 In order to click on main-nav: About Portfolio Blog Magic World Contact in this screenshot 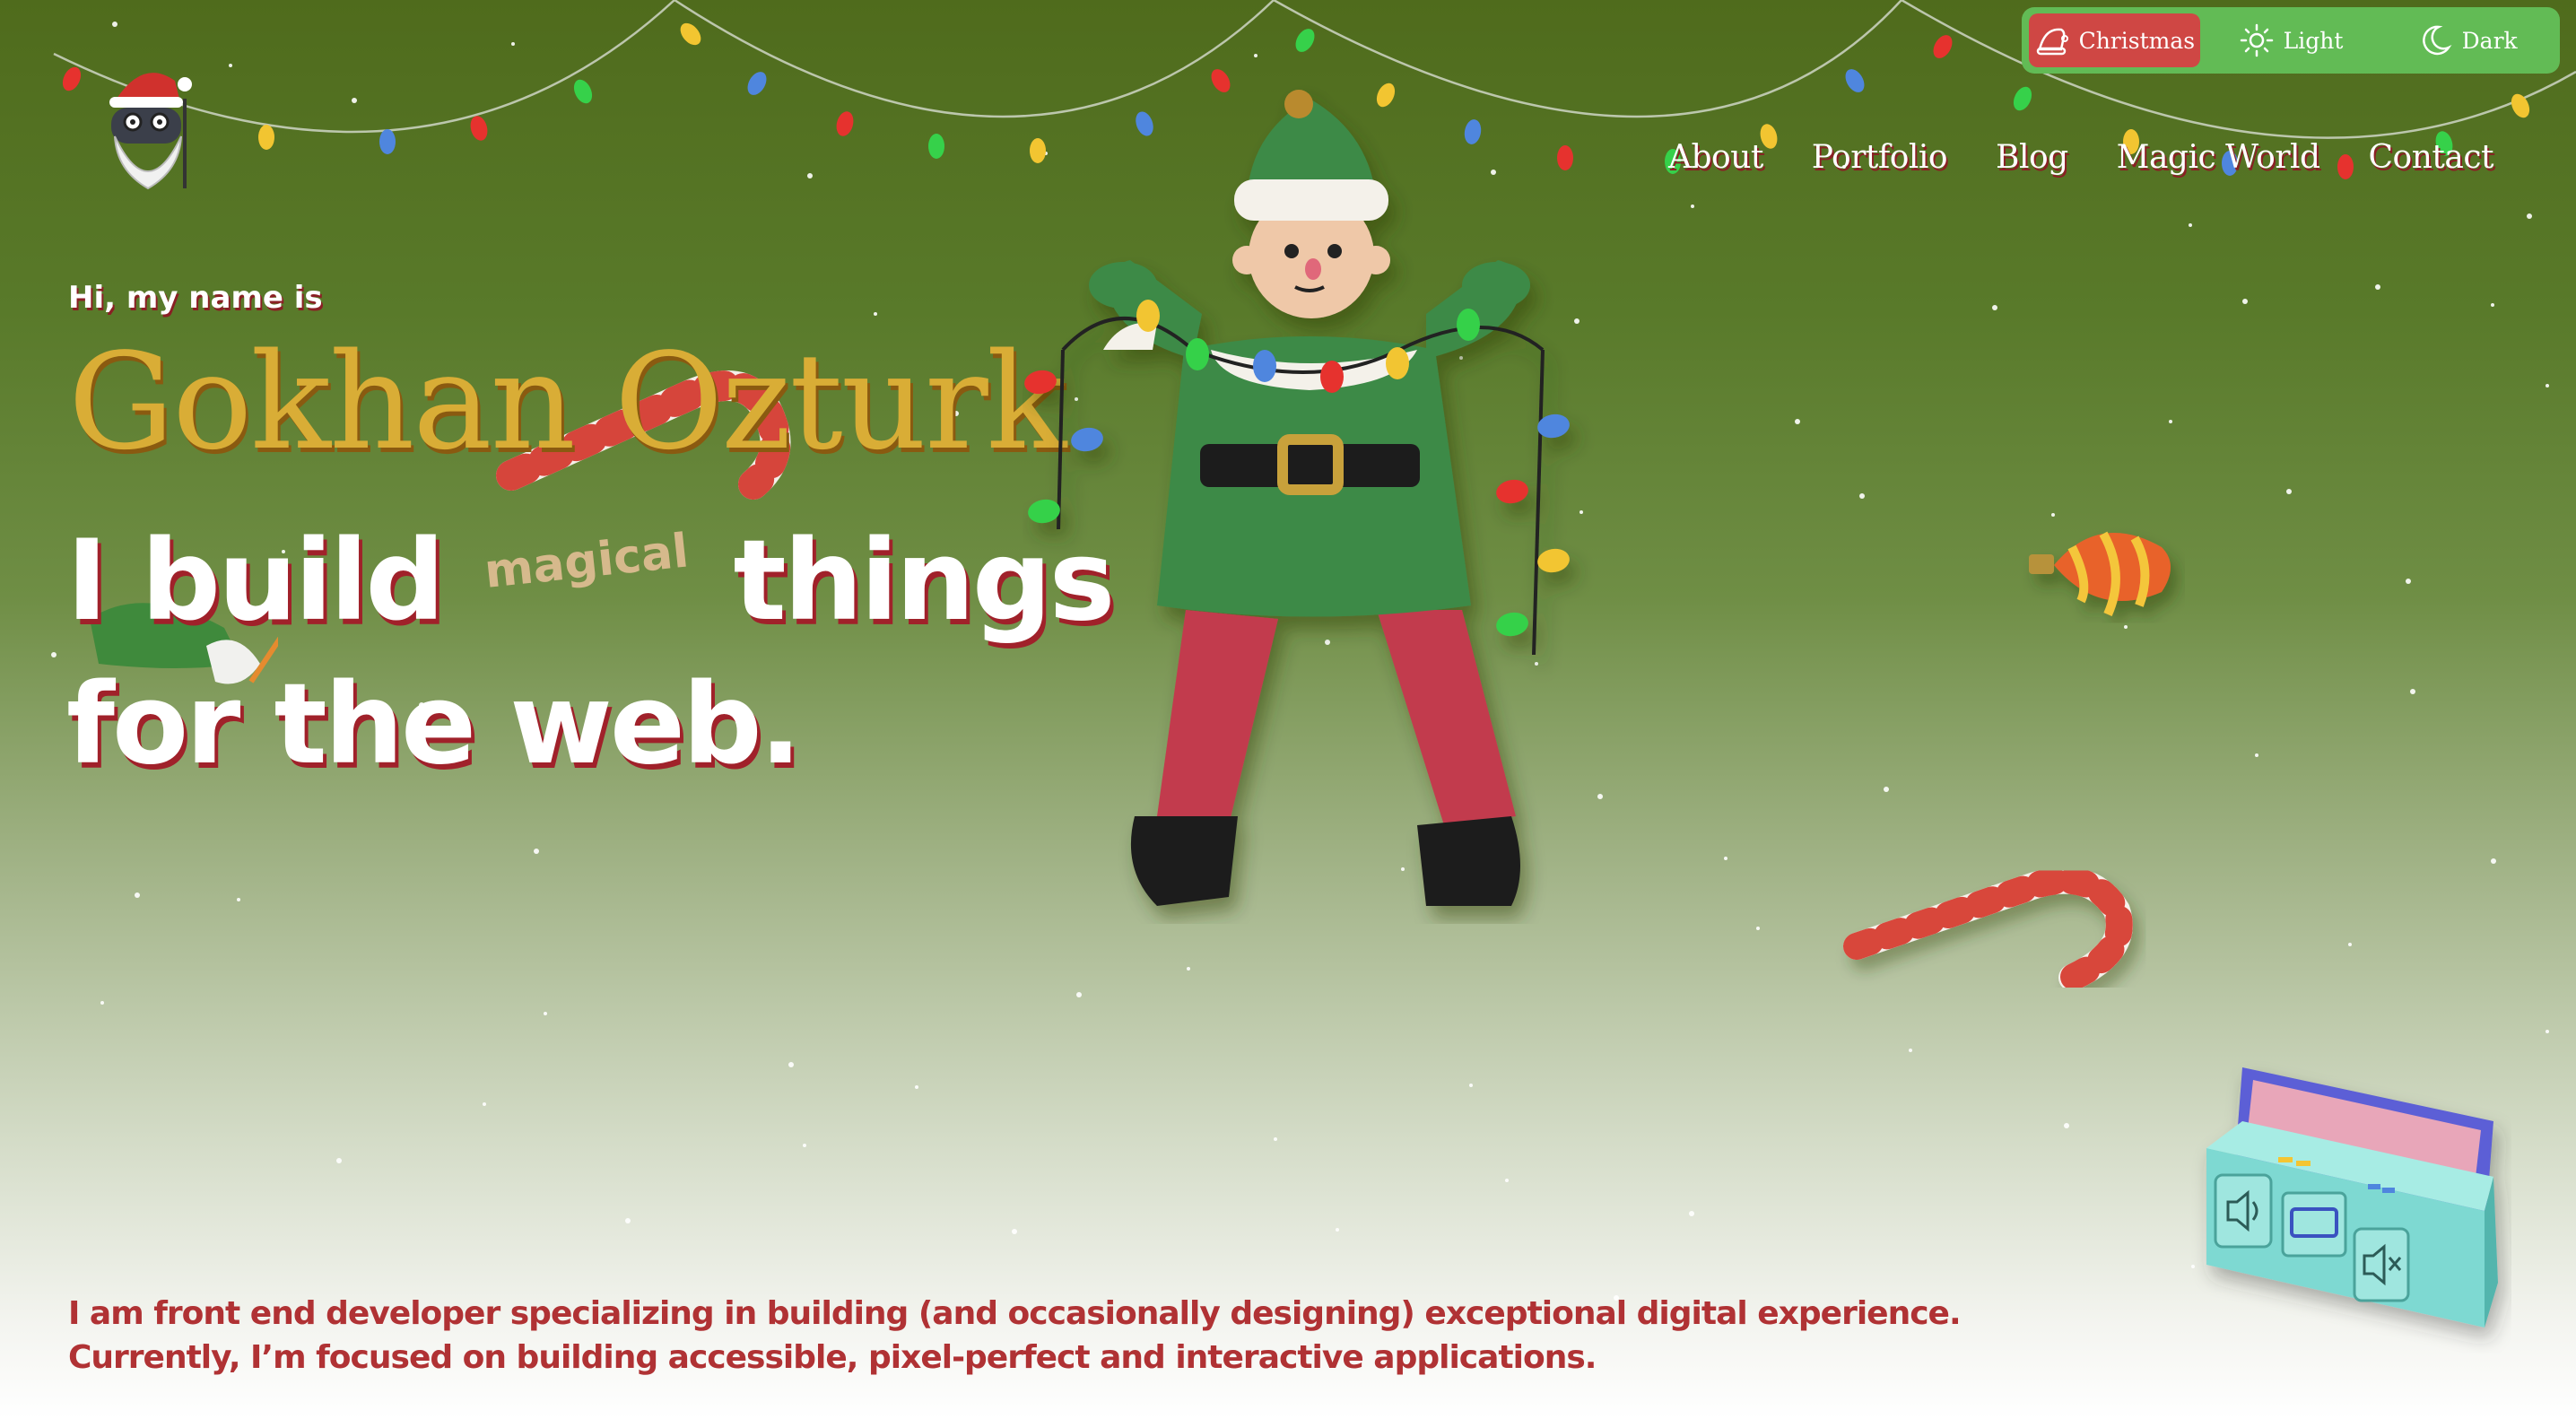, I will do `click(2080, 157)`.